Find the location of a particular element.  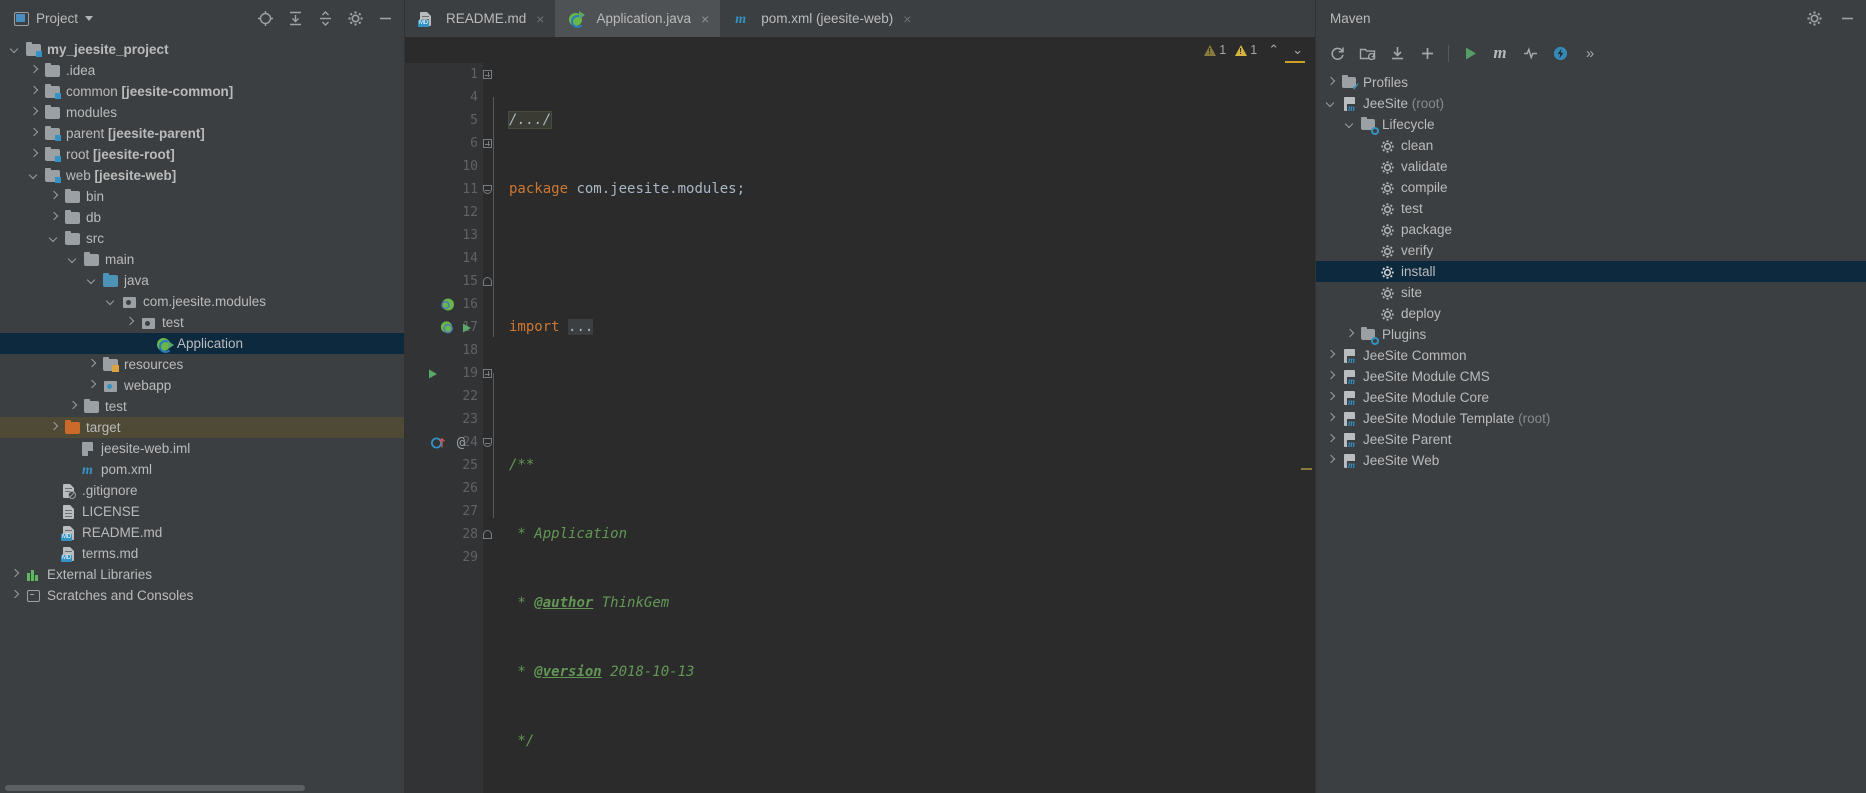

maven-row-compile: compile is located at coordinates (1591, 187).